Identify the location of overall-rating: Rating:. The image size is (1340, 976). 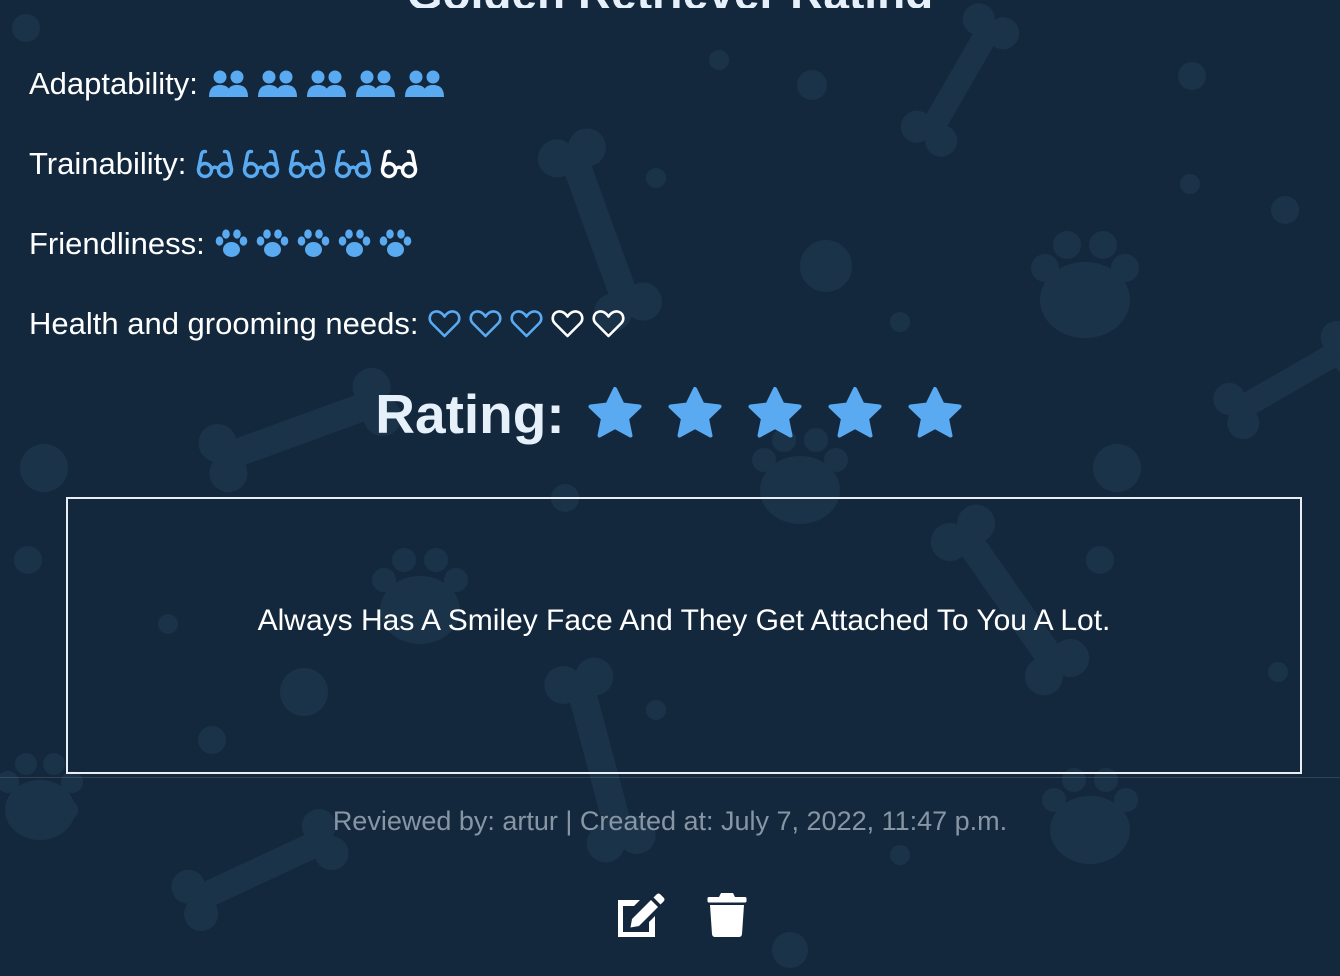
(670, 414).